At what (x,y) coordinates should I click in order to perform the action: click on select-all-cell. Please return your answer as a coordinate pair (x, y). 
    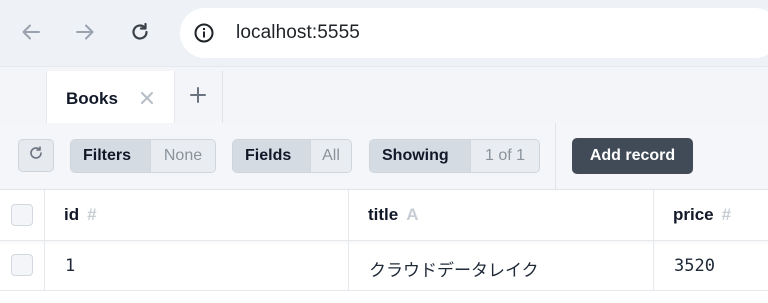
    Looking at the image, I should click on (22, 215).